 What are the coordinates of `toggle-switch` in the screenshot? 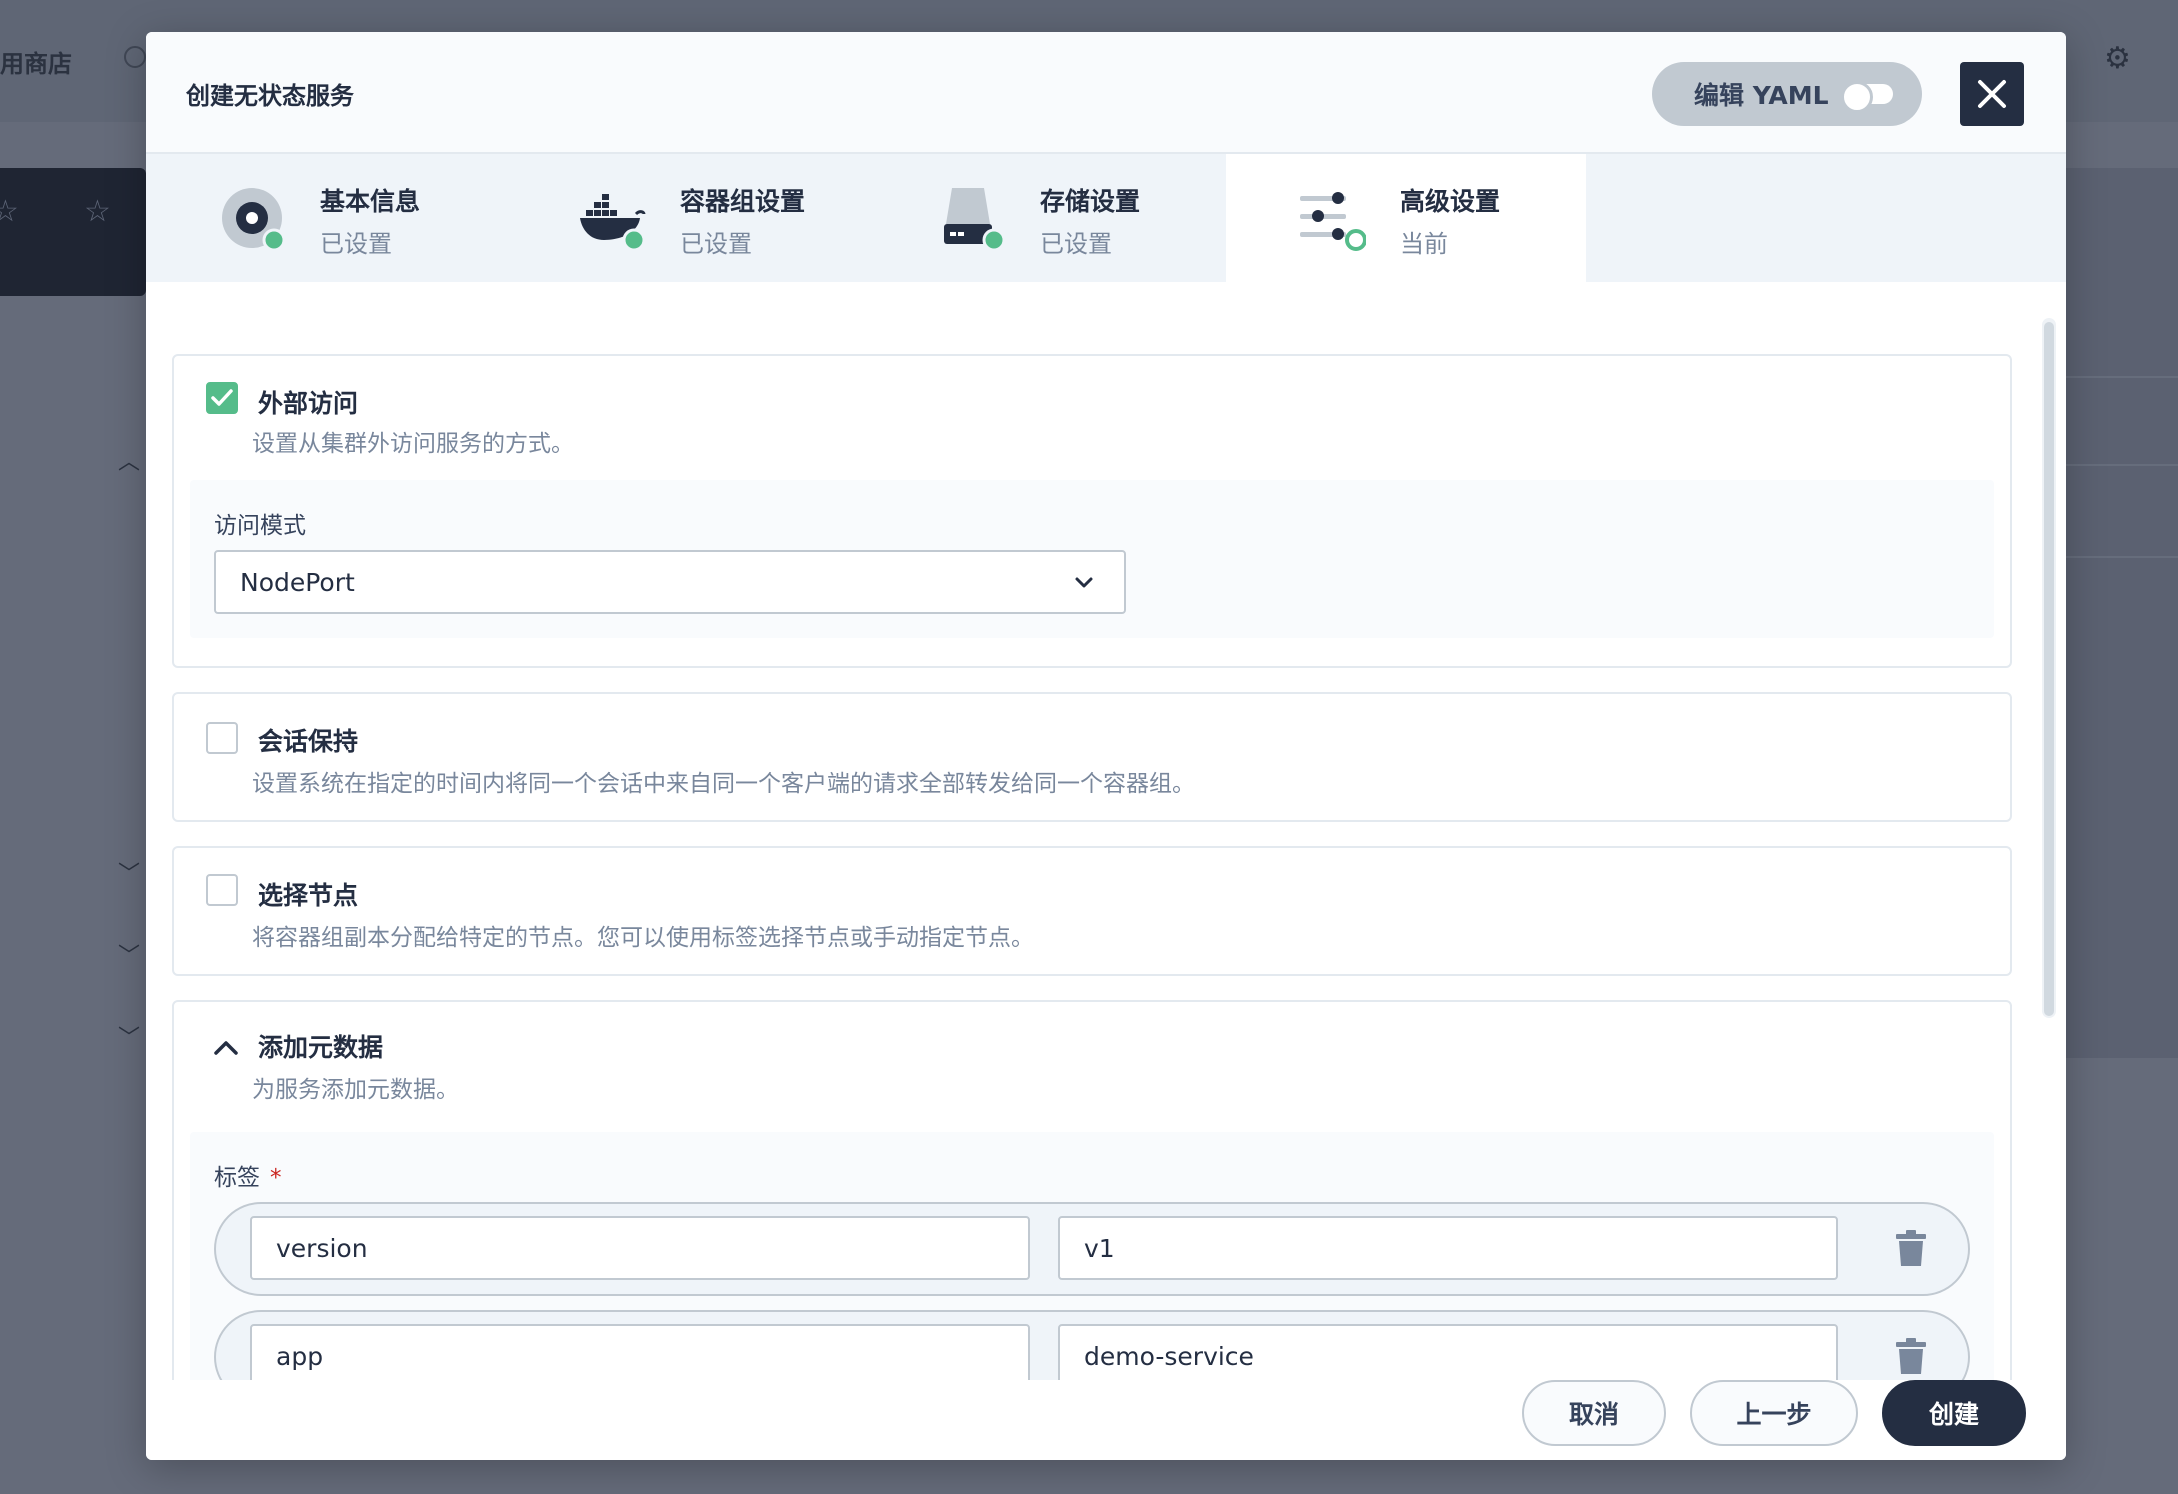 It's located at (1866, 97).